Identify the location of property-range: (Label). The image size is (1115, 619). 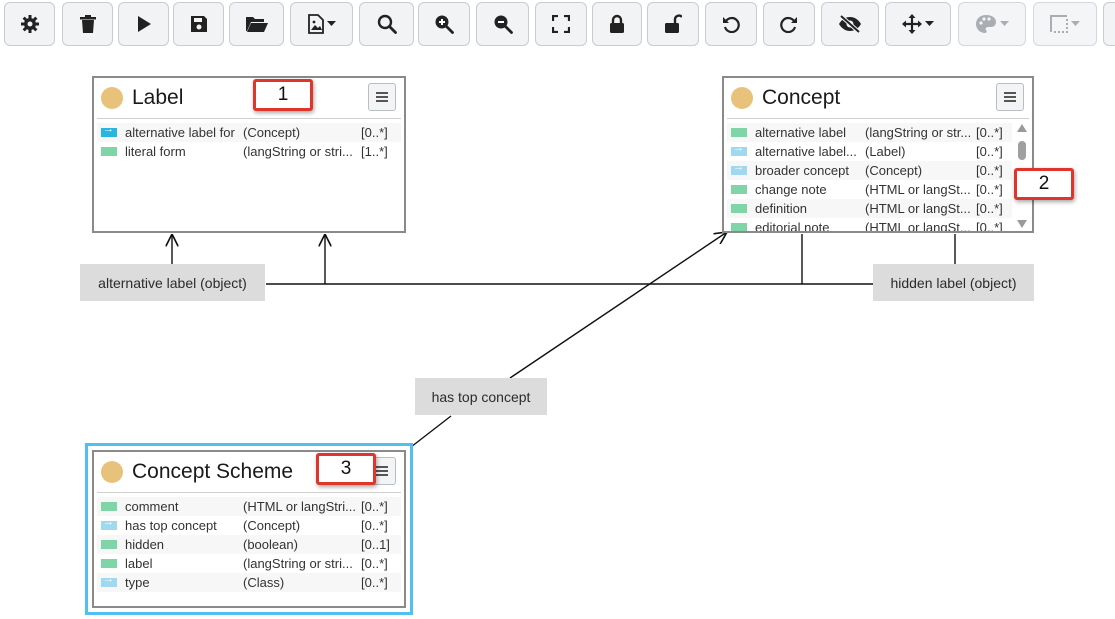
(885, 151).